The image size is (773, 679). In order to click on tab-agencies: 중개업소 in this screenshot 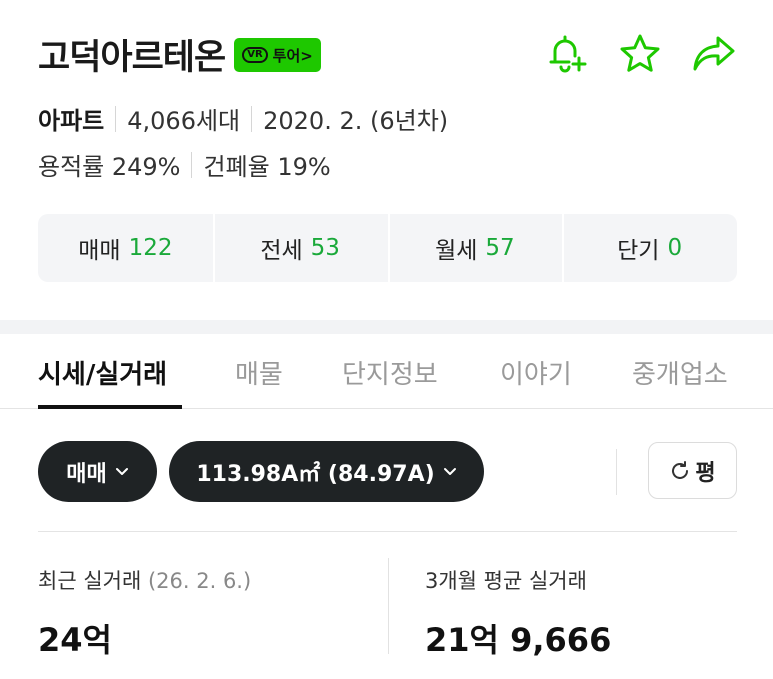, I will do `click(680, 372)`.